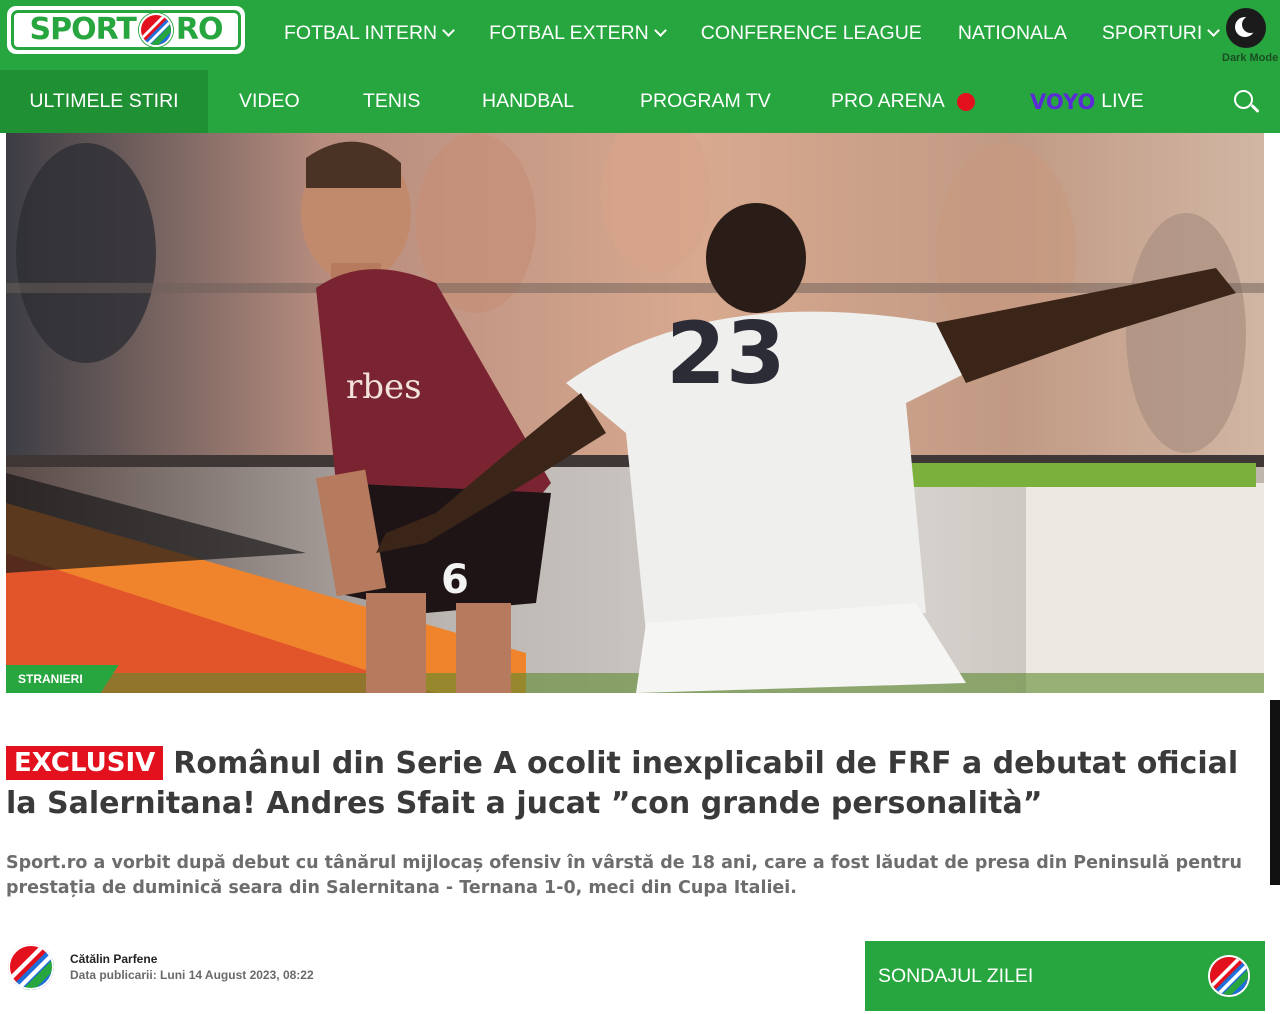  I want to click on nav-fotbal-extern: FOTBAL EXTERN, so click(578, 33).